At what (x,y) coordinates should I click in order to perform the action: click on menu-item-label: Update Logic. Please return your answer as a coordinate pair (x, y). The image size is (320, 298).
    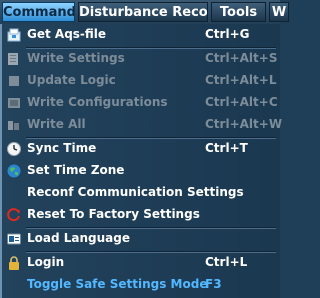
    Looking at the image, I should click on (71, 80).